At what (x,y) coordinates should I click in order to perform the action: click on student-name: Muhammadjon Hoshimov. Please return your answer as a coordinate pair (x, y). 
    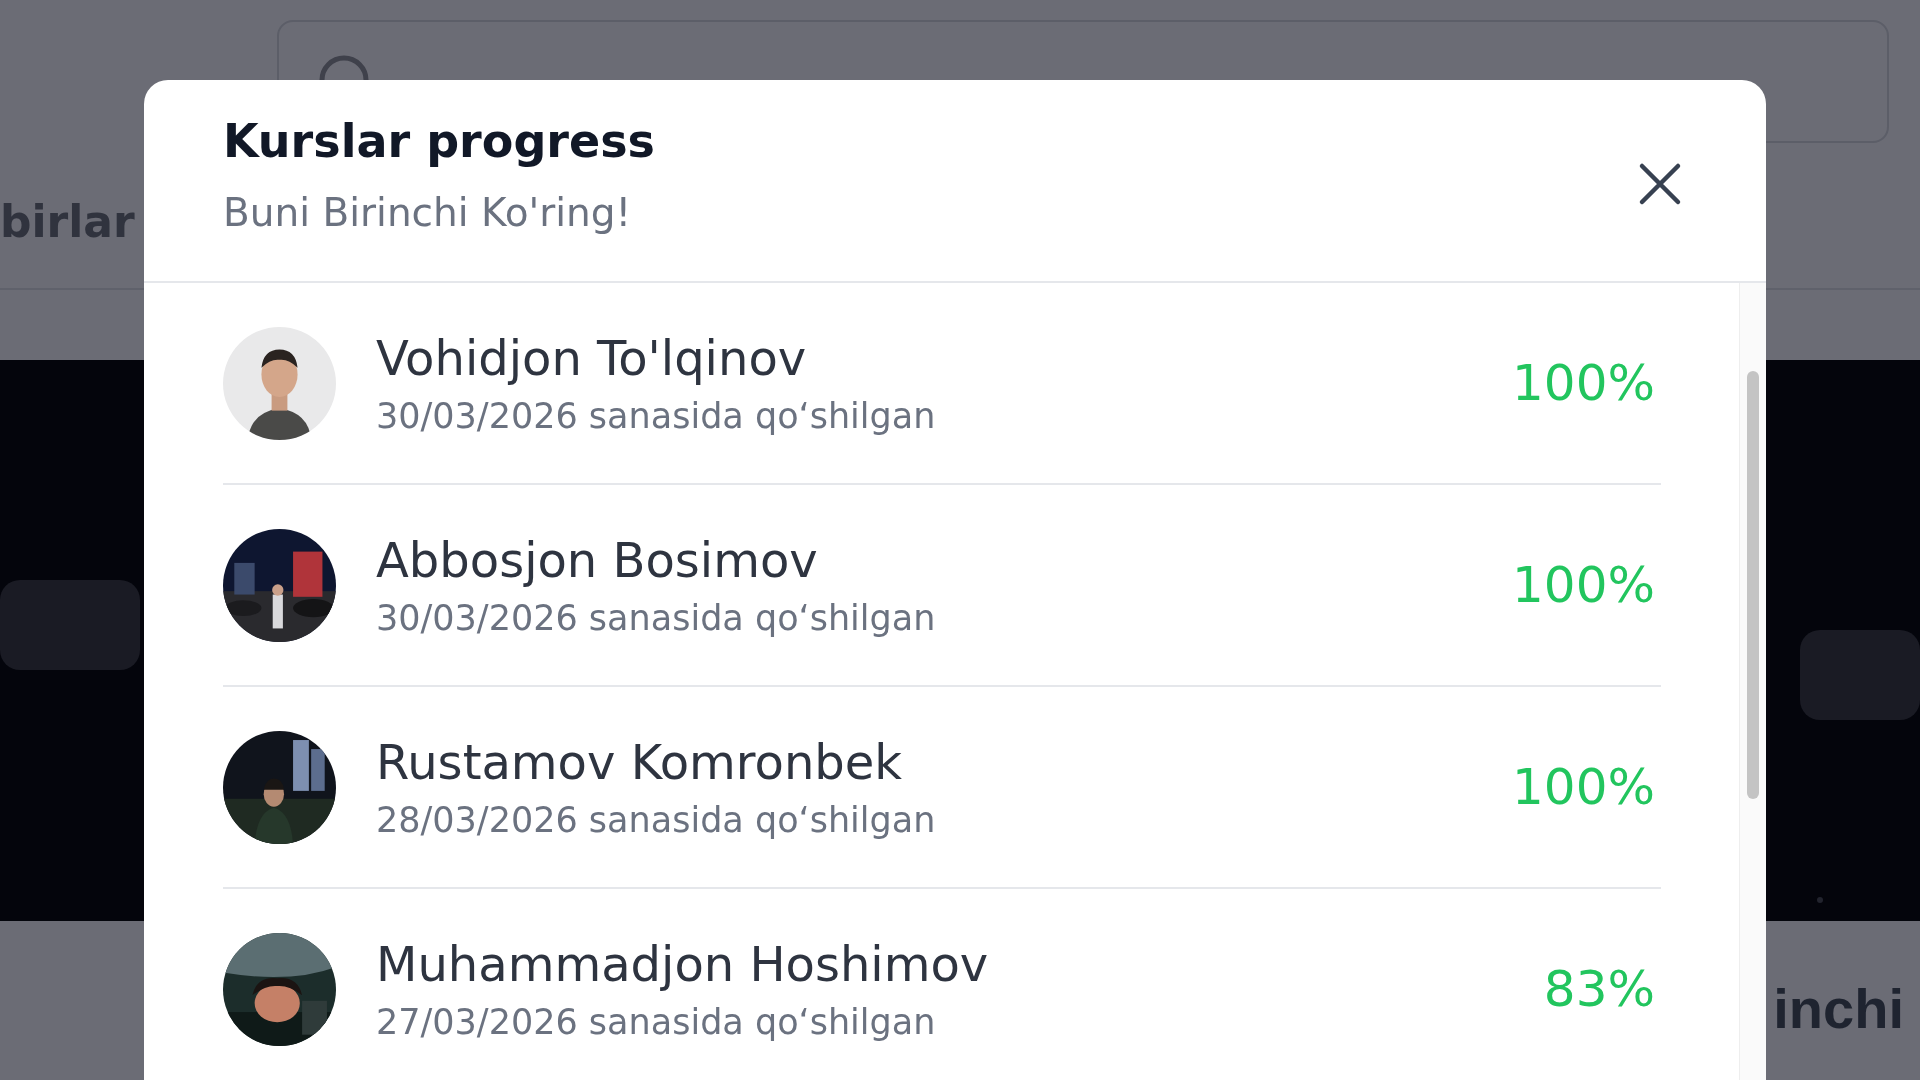
    Looking at the image, I should click on (682, 964).